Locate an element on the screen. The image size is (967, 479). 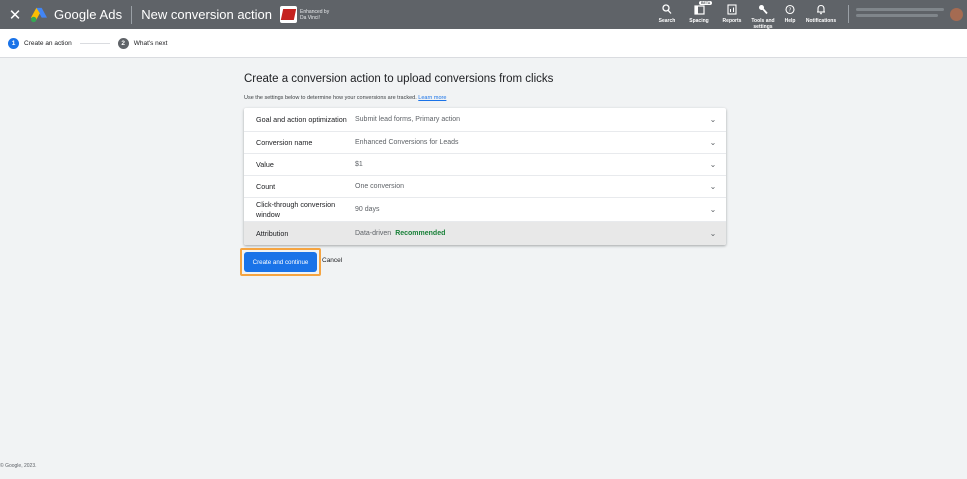
step-connector is located at coordinates (94, 43).